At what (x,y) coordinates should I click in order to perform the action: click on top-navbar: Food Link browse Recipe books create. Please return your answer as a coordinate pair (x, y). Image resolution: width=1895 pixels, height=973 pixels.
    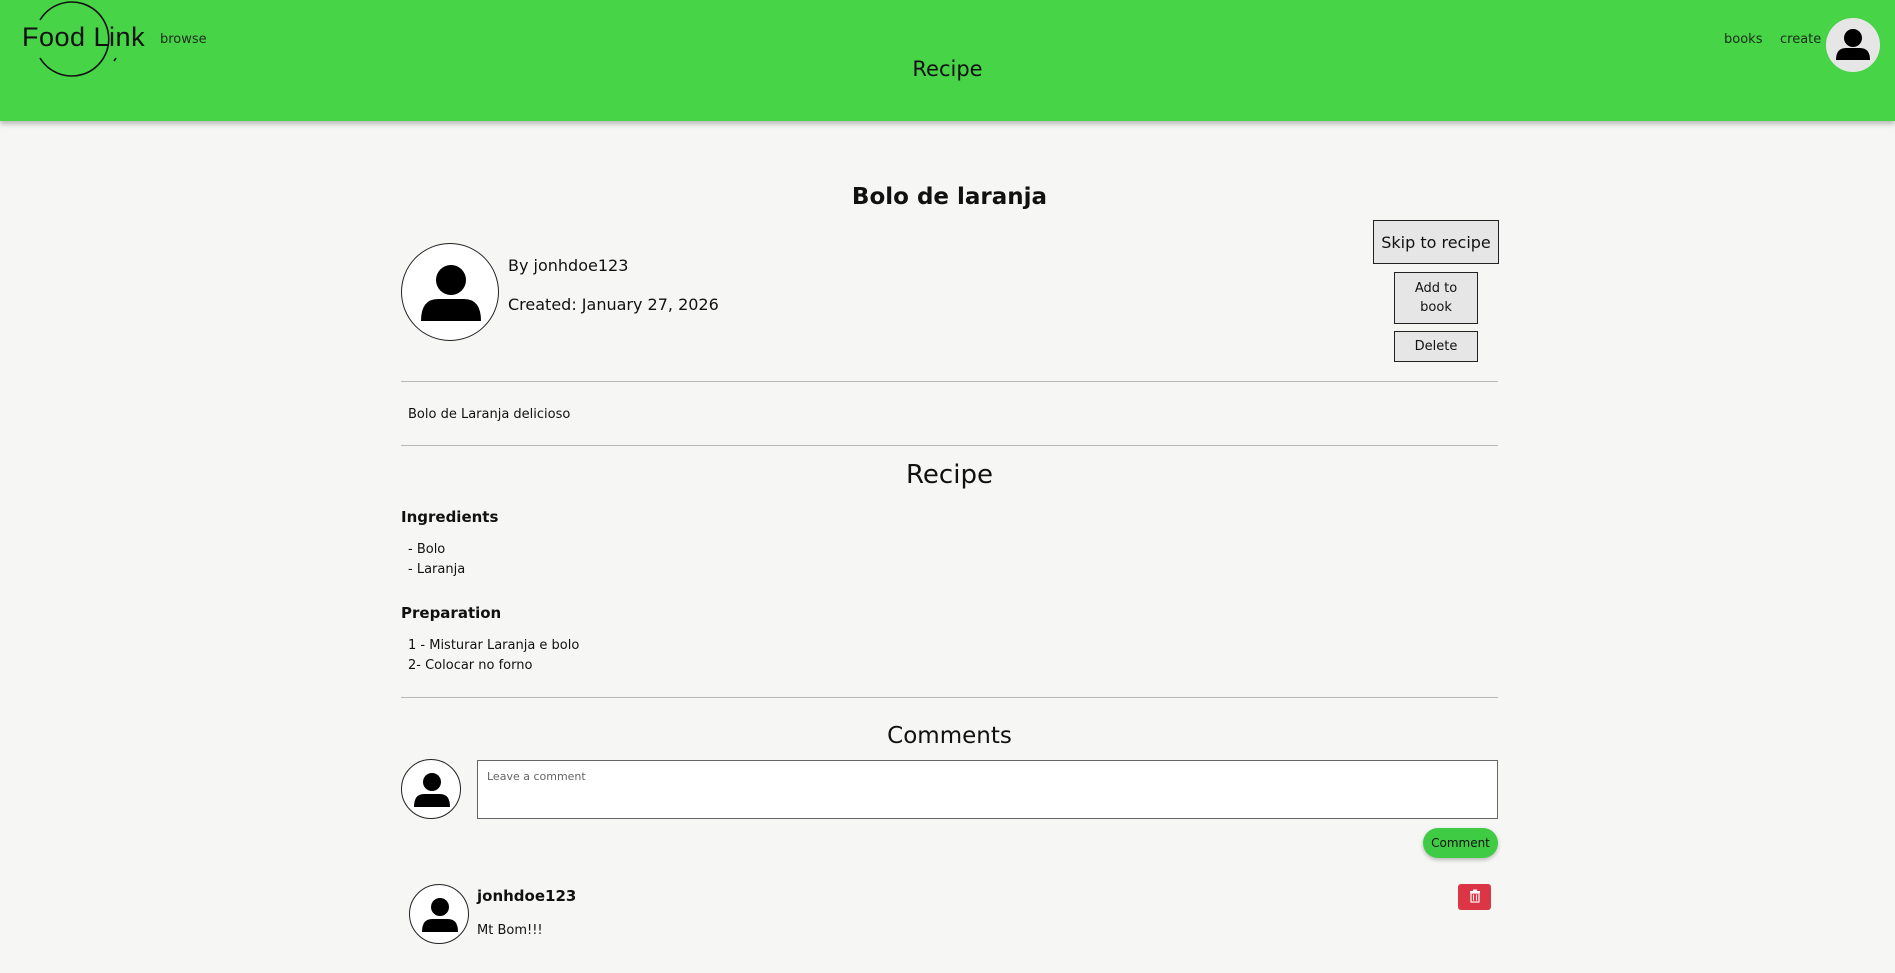
    Looking at the image, I should click on (947, 60).